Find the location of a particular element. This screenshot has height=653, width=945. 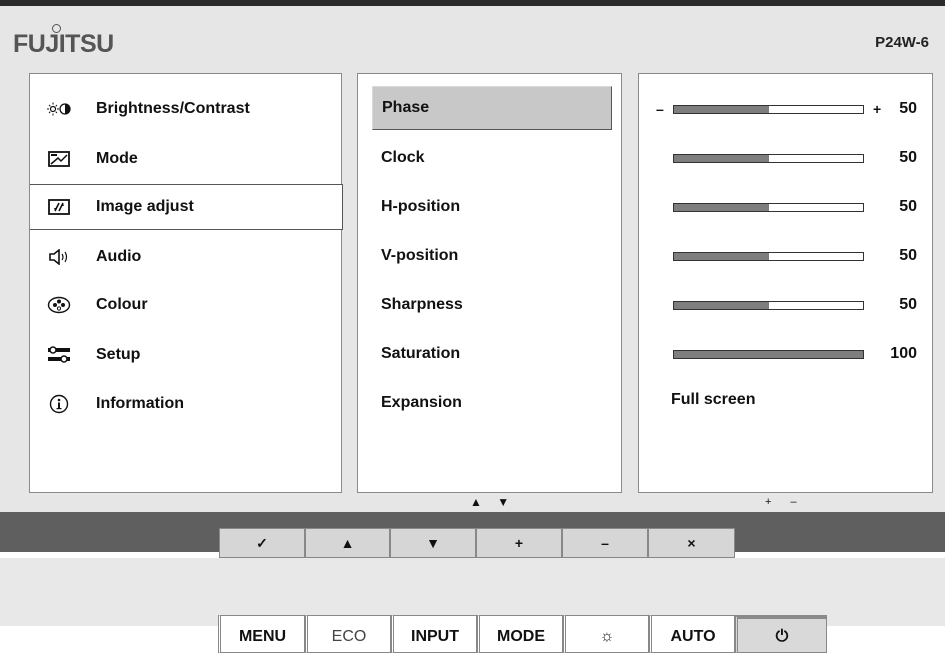

plus-label: + is located at coordinates (877, 109).